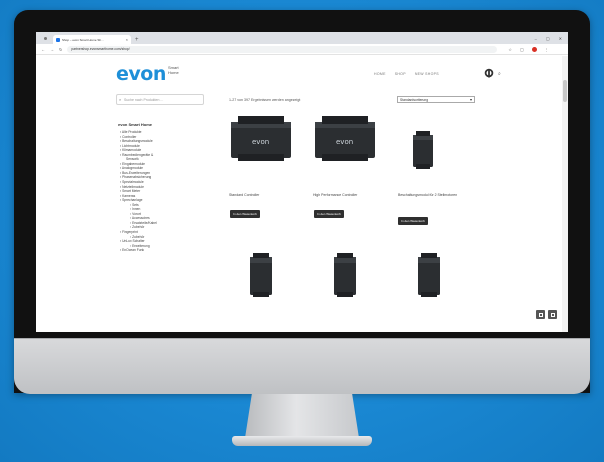  Describe the element at coordinates (269, 195) in the screenshot. I see `product-name: Standard Controller` at that location.